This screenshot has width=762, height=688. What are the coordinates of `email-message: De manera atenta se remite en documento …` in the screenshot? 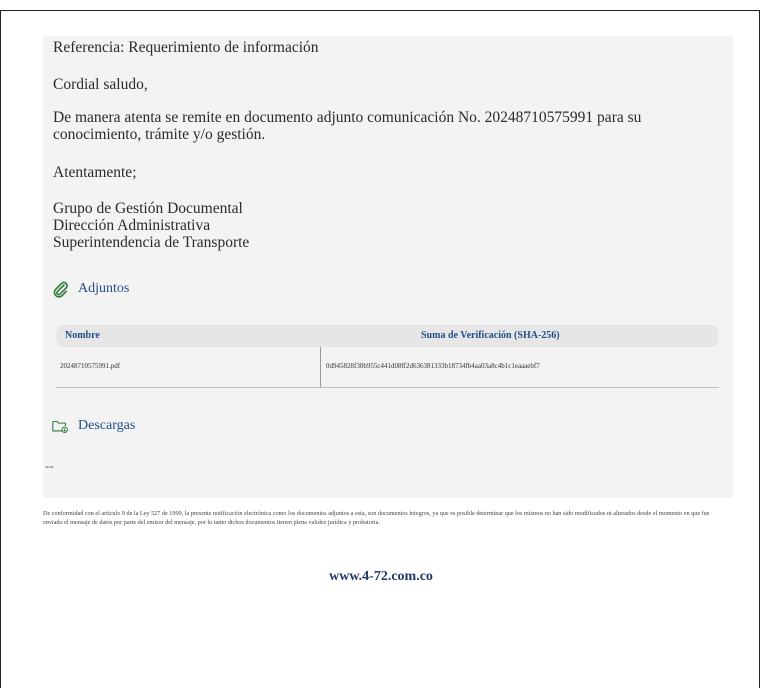 It's located at (347, 126).